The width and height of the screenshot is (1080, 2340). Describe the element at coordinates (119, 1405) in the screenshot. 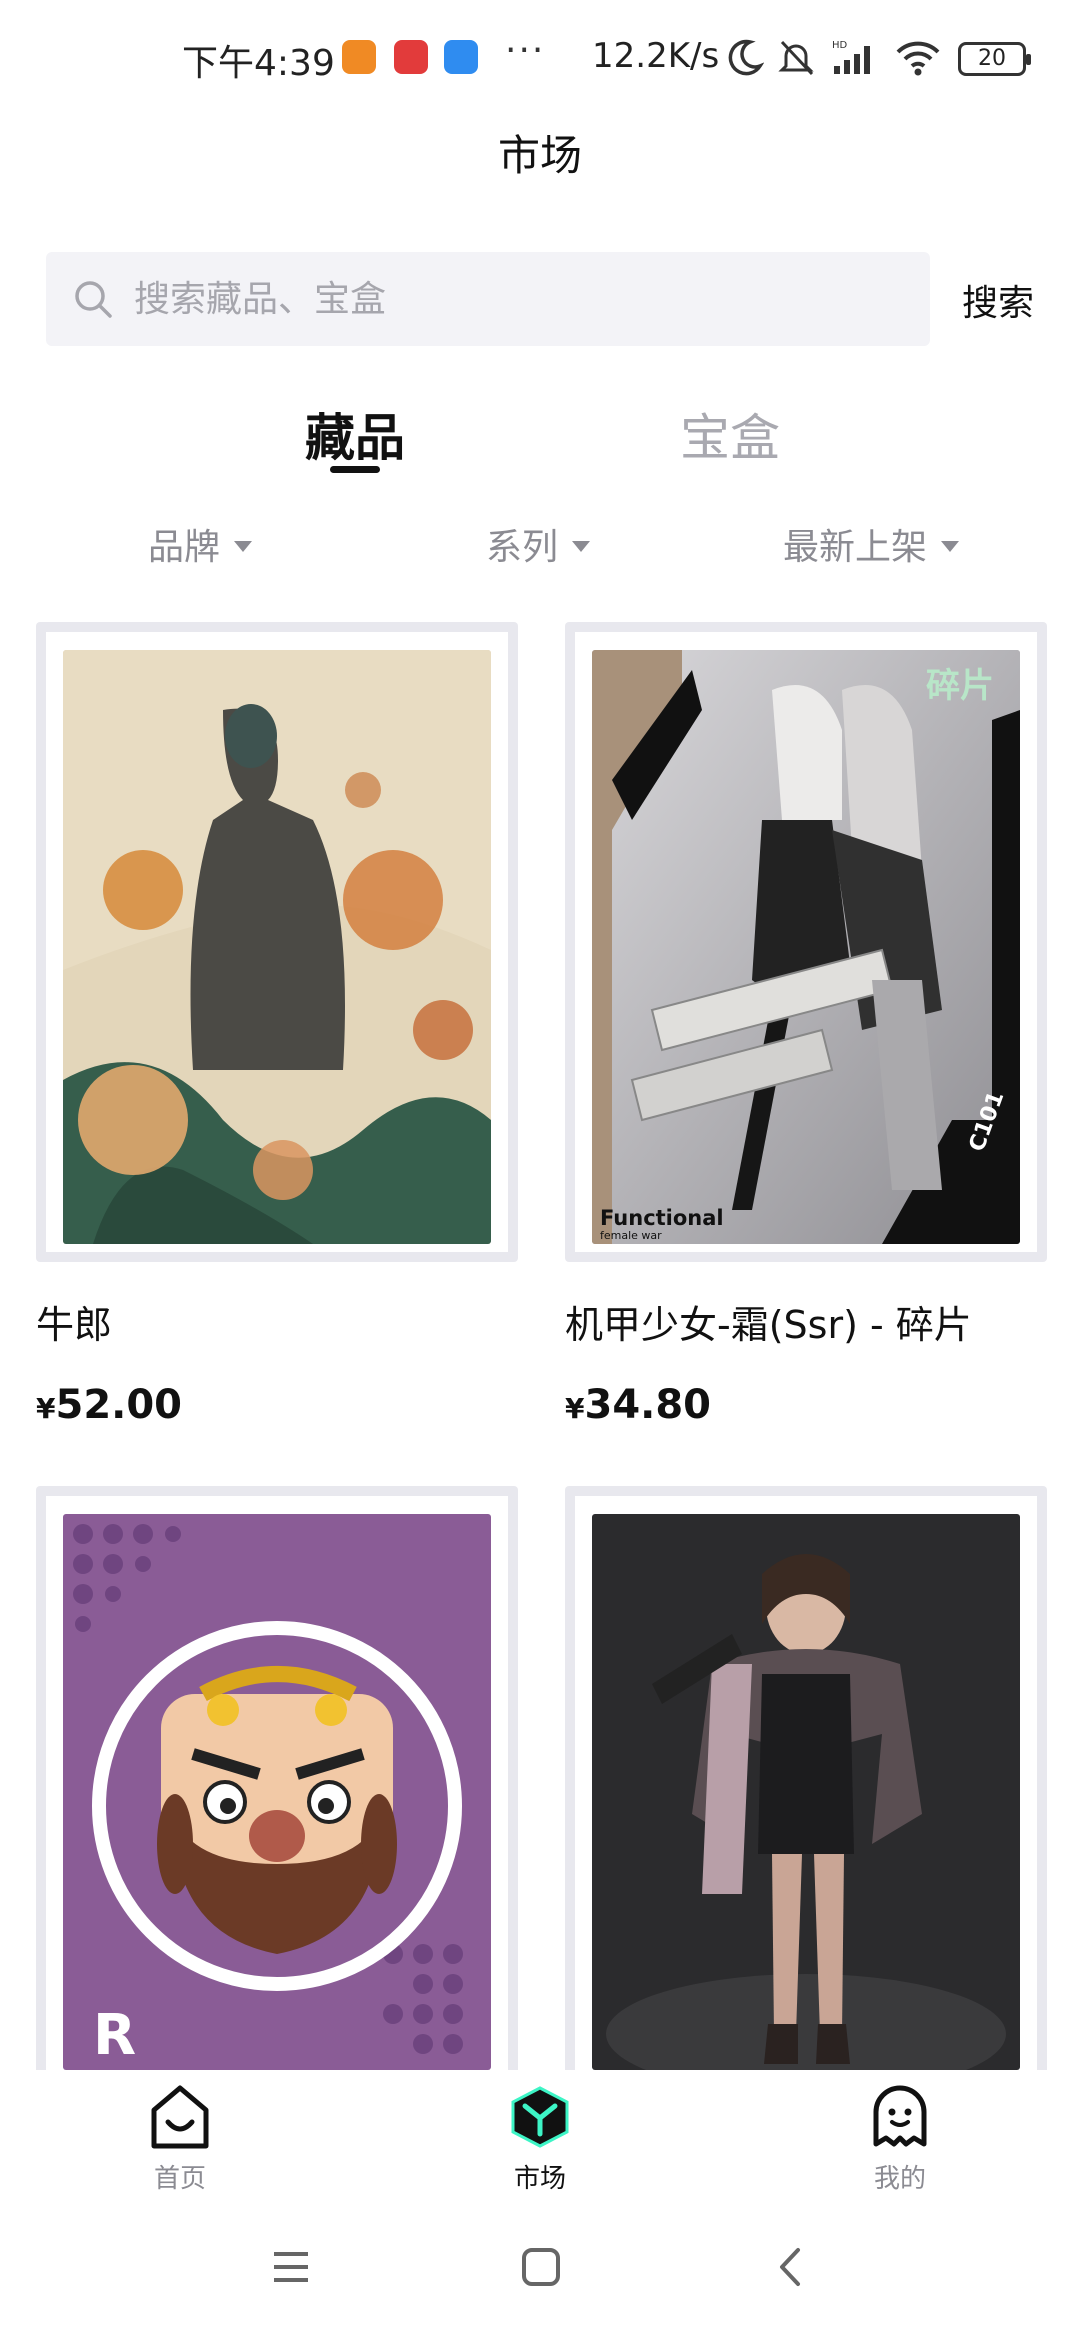

I see `price-value: 52.00` at that location.